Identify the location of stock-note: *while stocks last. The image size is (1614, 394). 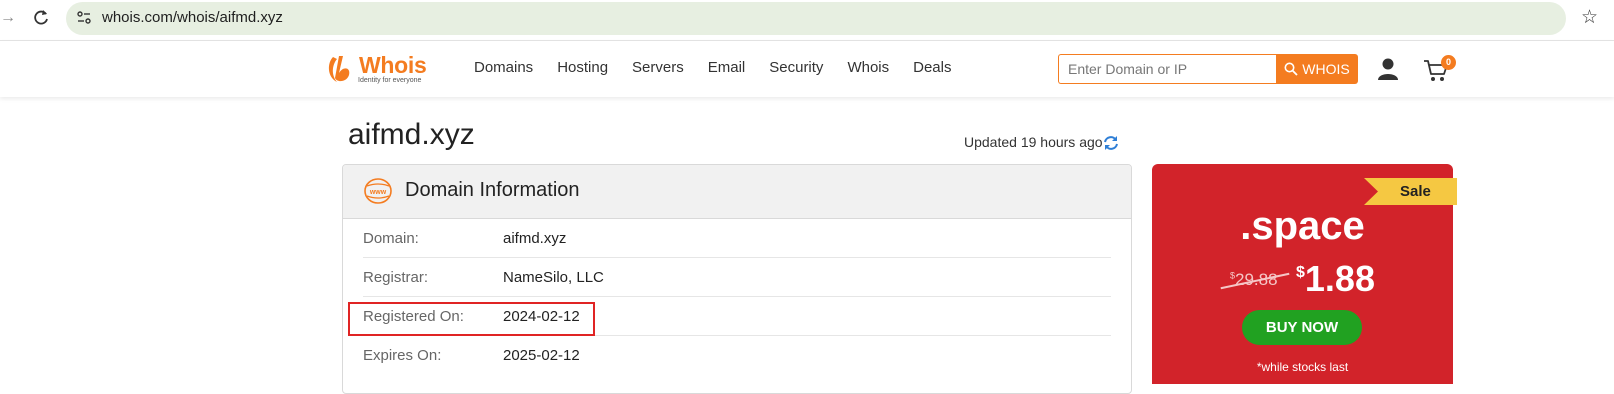
(1302, 367).